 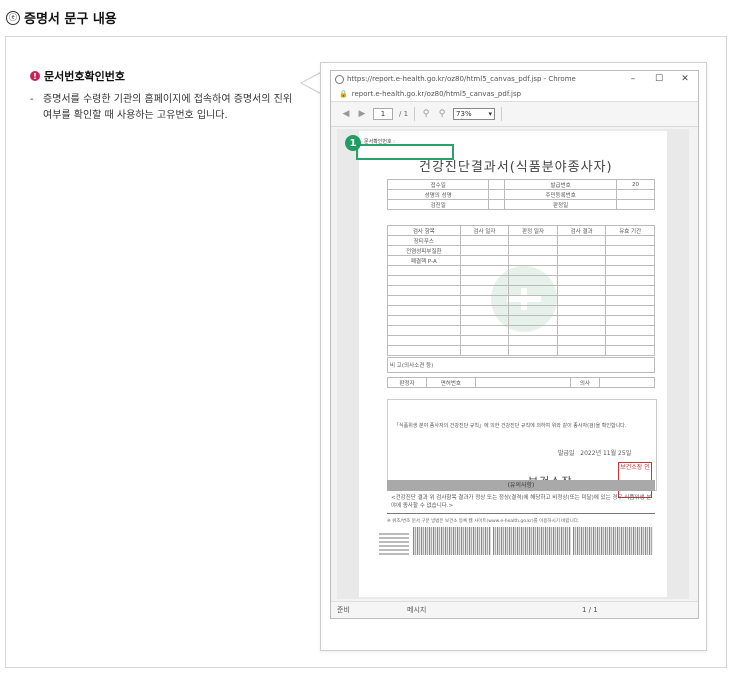 What do you see at coordinates (346, 114) in the screenshot?
I see `prev-page-icon: ◀` at bounding box center [346, 114].